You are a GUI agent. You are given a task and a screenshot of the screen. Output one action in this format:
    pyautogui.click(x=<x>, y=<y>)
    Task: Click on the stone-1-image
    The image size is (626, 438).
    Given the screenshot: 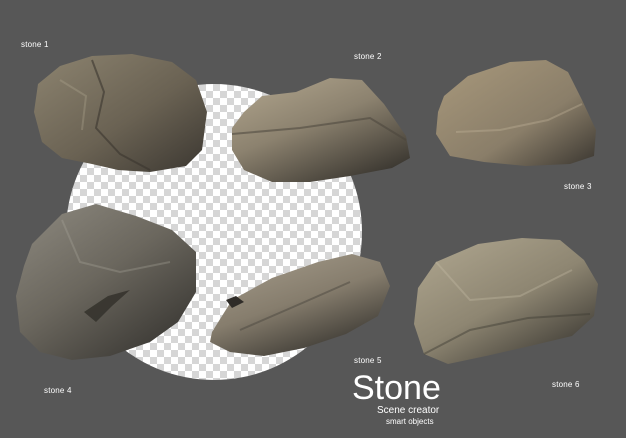 What is the action you would take?
    pyautogui.click(x=120, y=113)
    